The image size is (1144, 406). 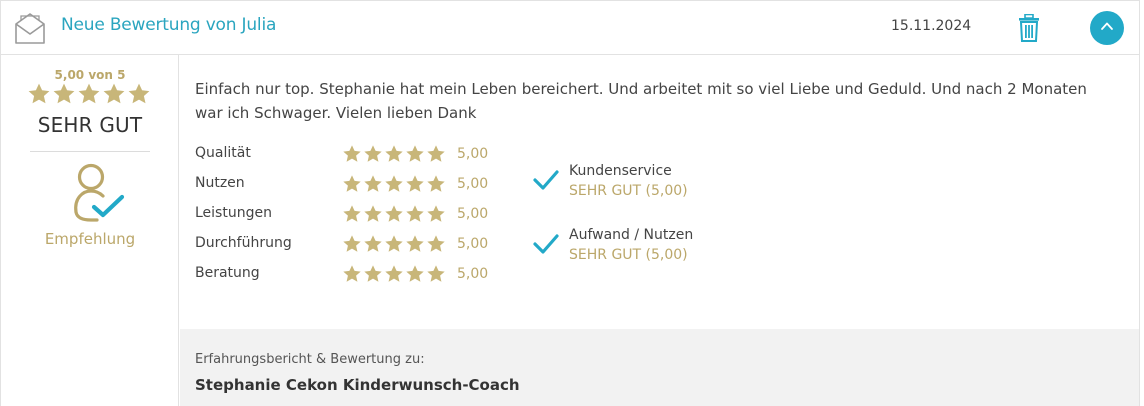 I want to click on review-header: Neue Bewertung von Julia 15.11.2024, so click(x=570, y=28).